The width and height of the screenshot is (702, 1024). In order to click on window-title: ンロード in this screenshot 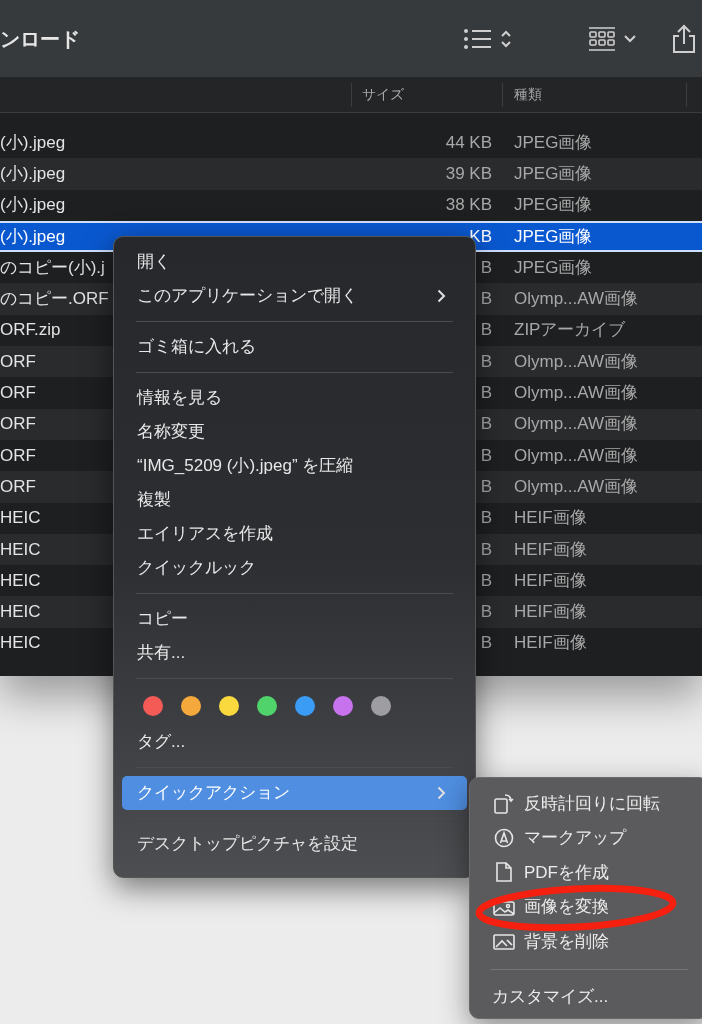, I will do `click(40, 39)`.